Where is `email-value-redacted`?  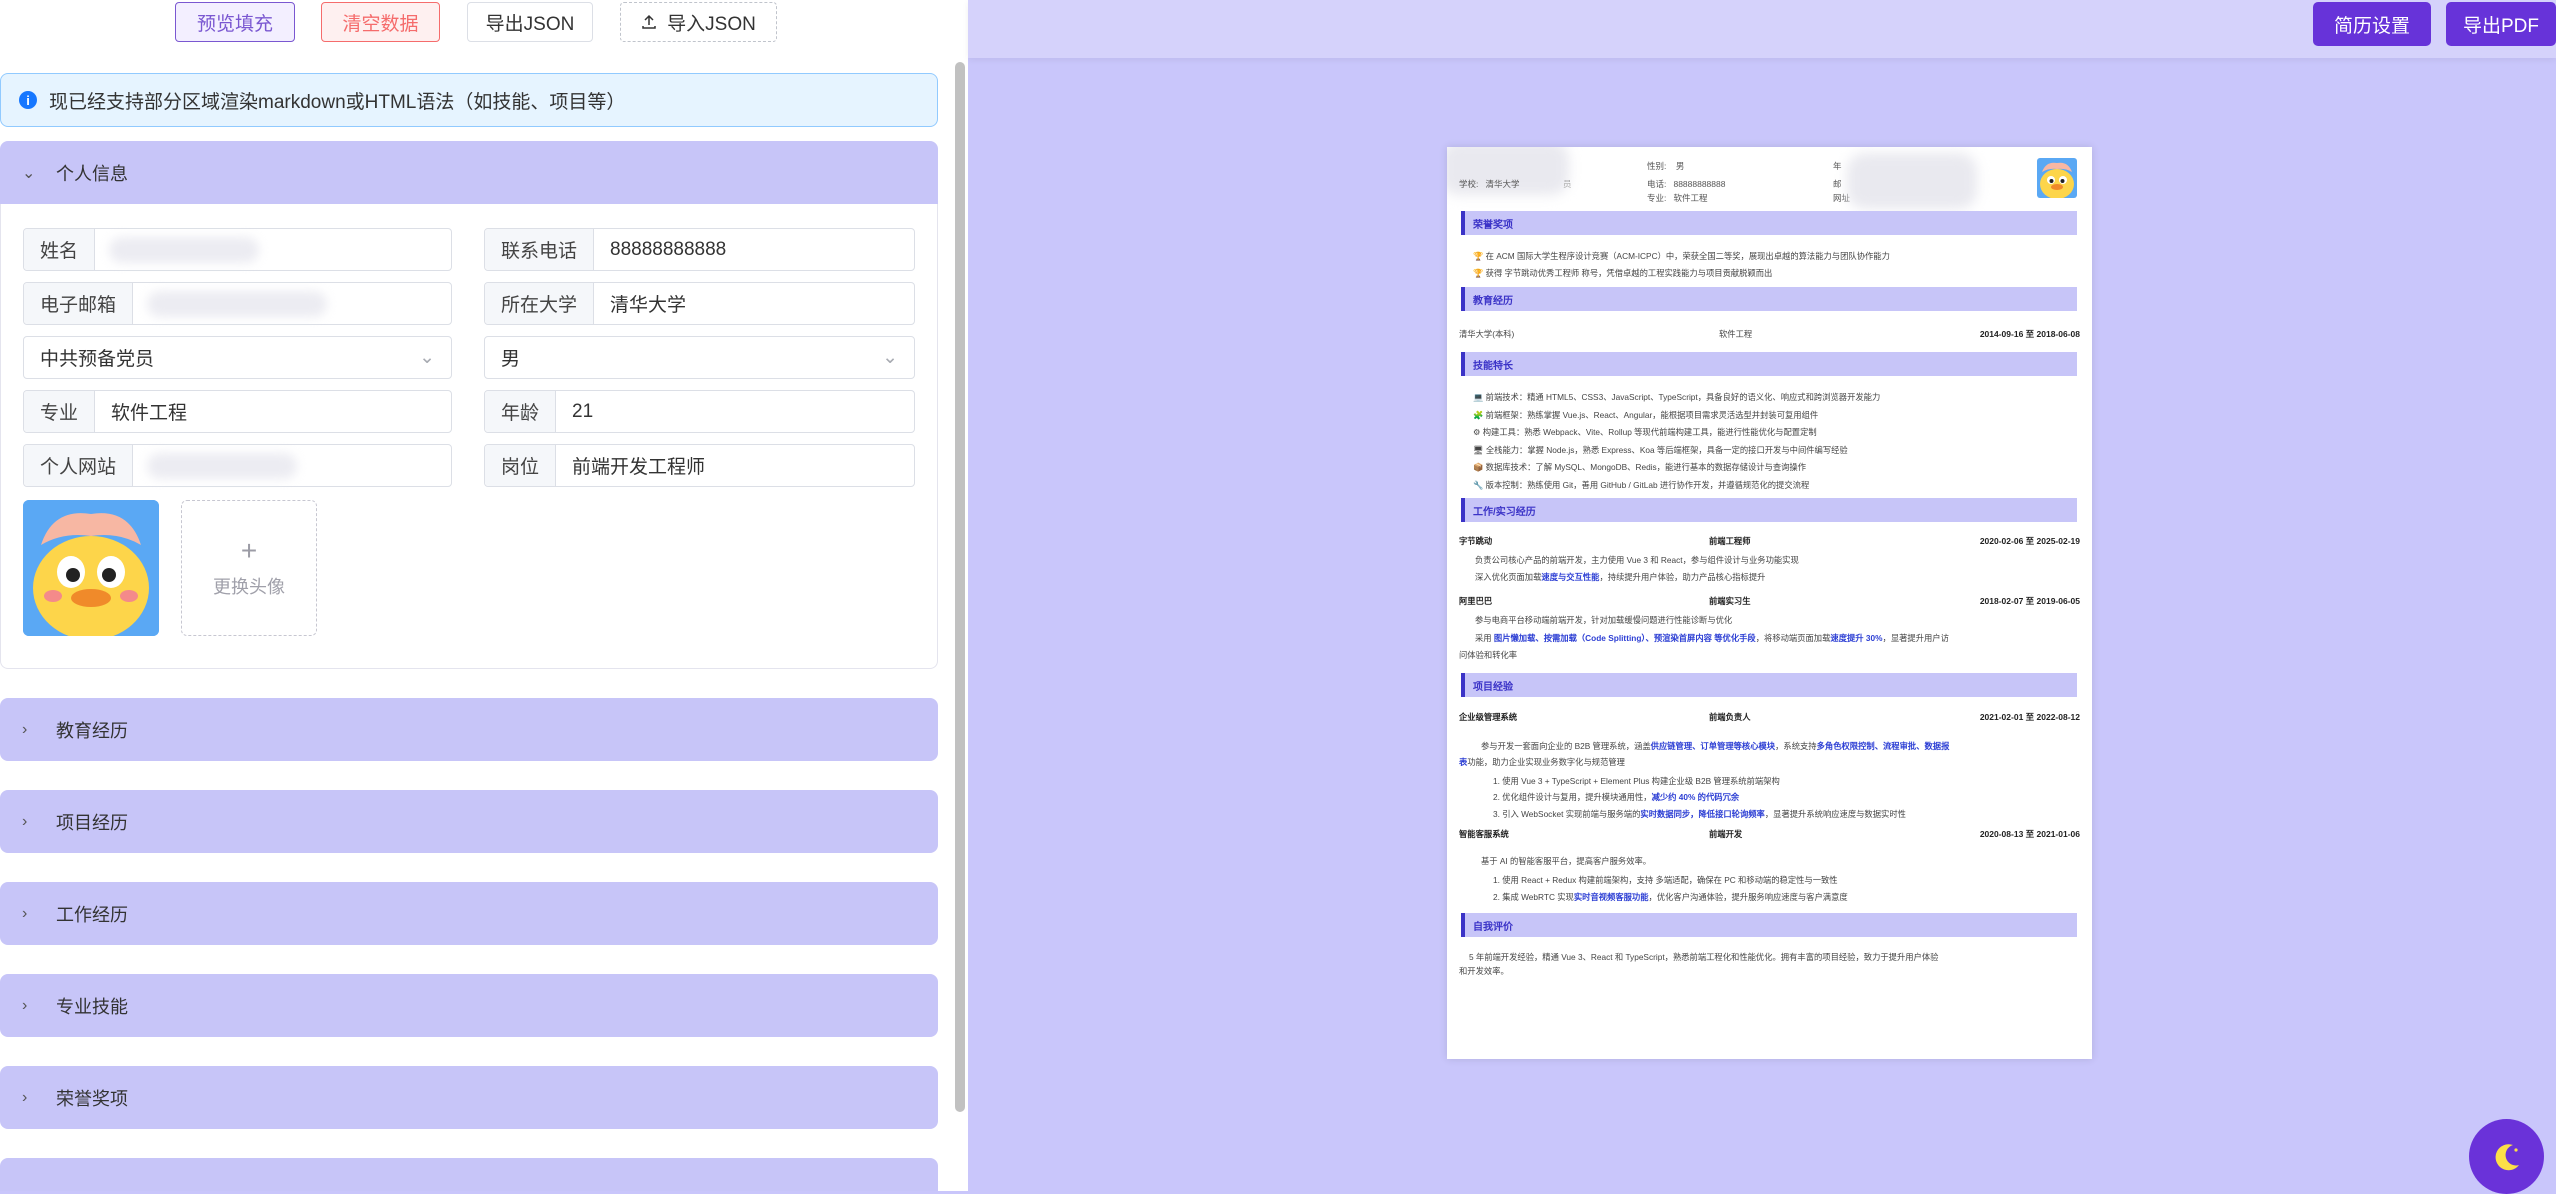 email-value-redacted is located at coordinates (237, 303).